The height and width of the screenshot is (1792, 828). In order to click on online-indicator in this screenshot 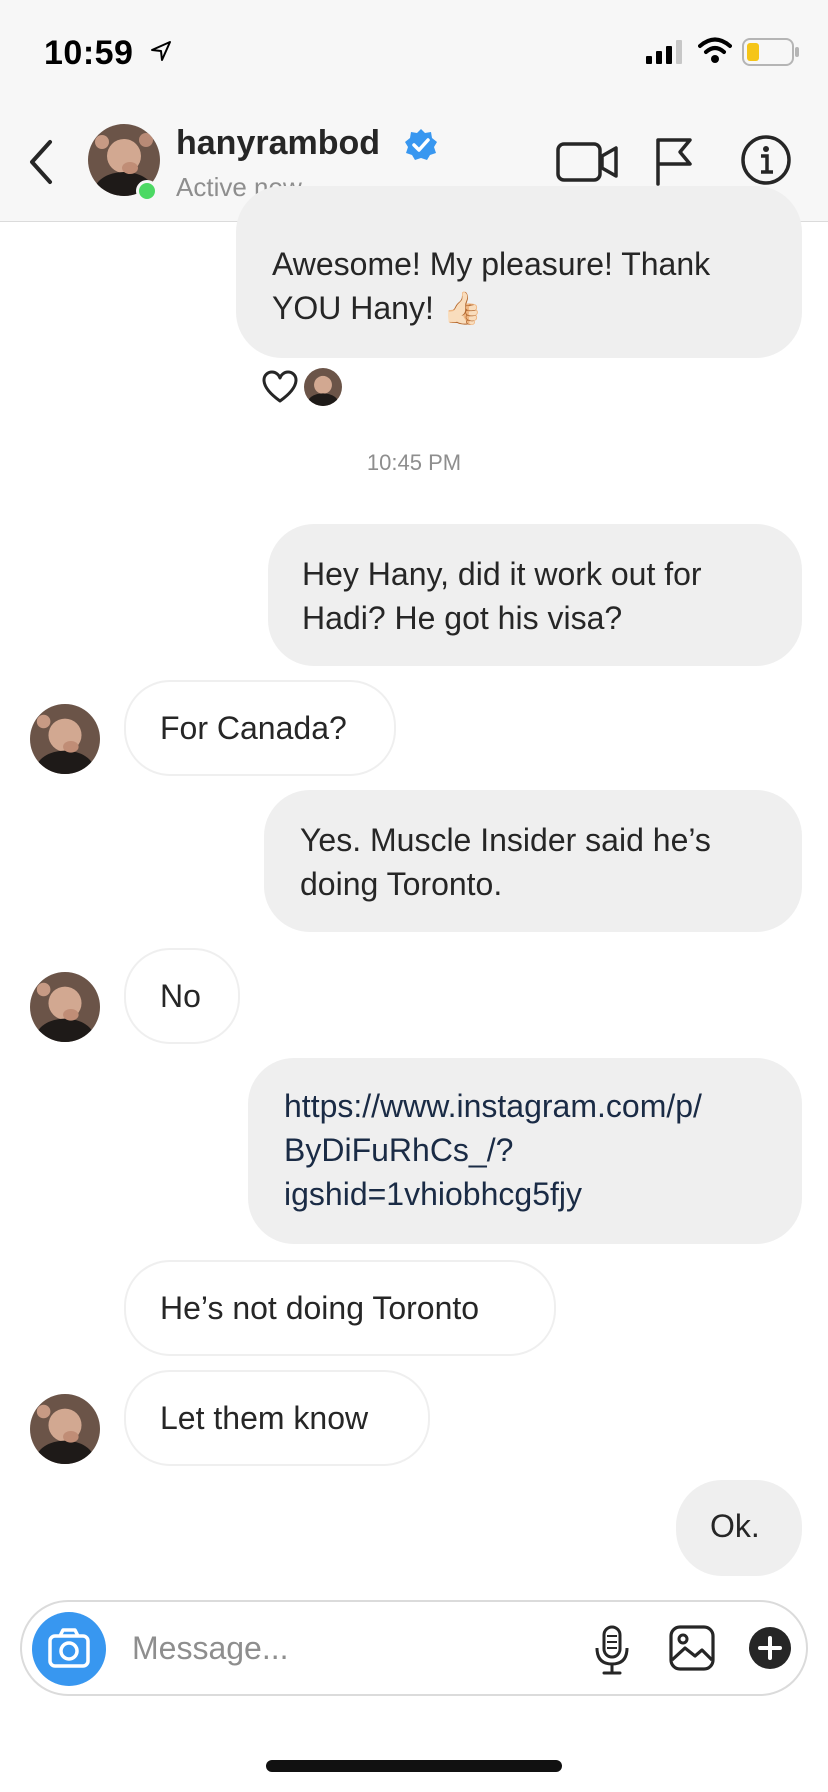, I will do `click(147, 191)`.